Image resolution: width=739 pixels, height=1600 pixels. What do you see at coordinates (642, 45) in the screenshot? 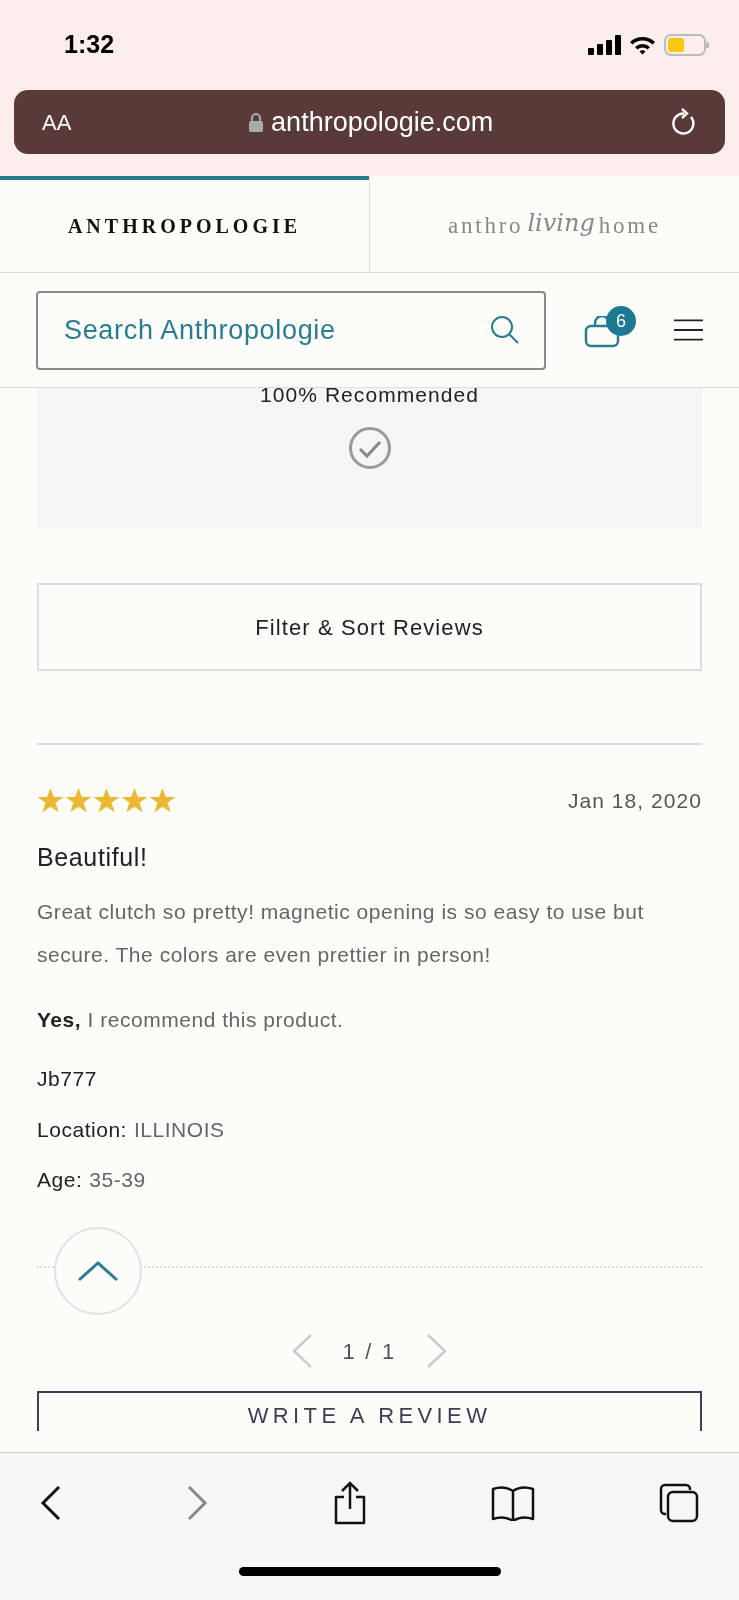
I see `wifi-icon` at bounding box center [642, 45].